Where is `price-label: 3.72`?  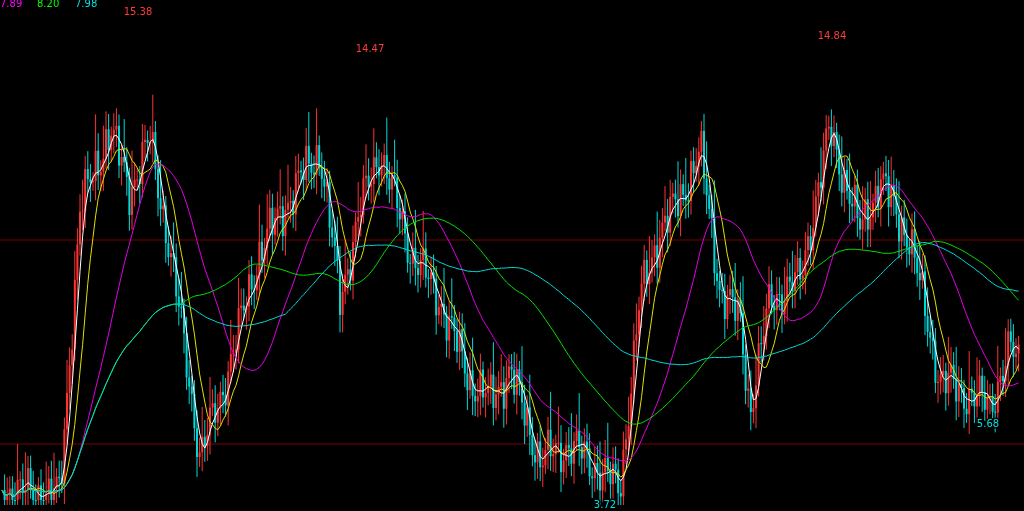 price-label: 3.72 is located at coordinates (605, 504).